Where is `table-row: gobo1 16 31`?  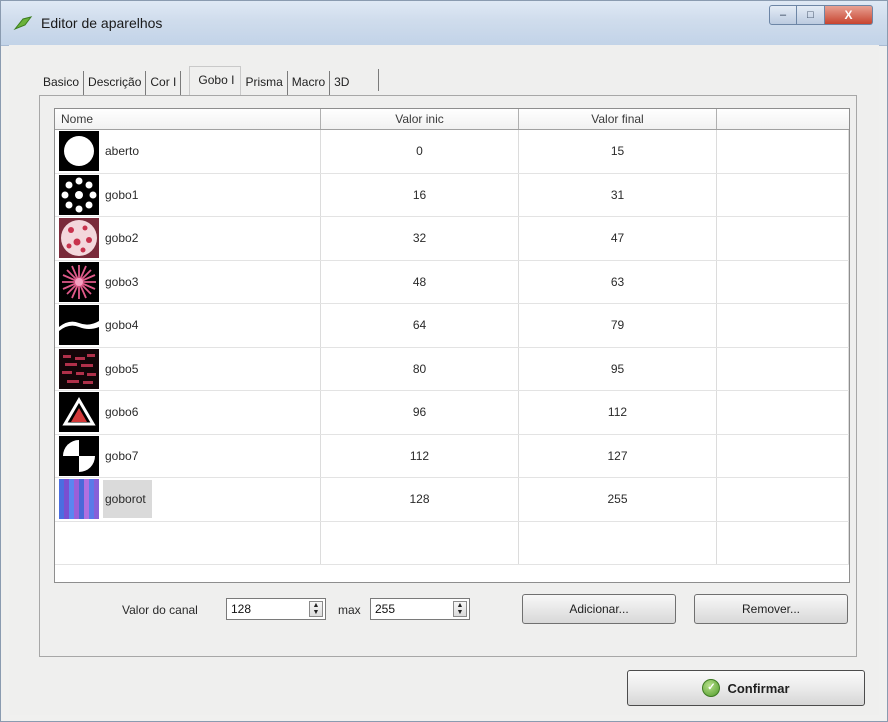 table-row: gobo1 16 31 is located at coordinates (452, 195).